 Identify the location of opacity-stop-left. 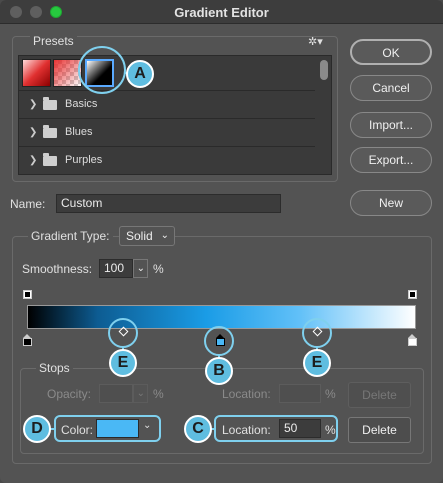
(27, 294).